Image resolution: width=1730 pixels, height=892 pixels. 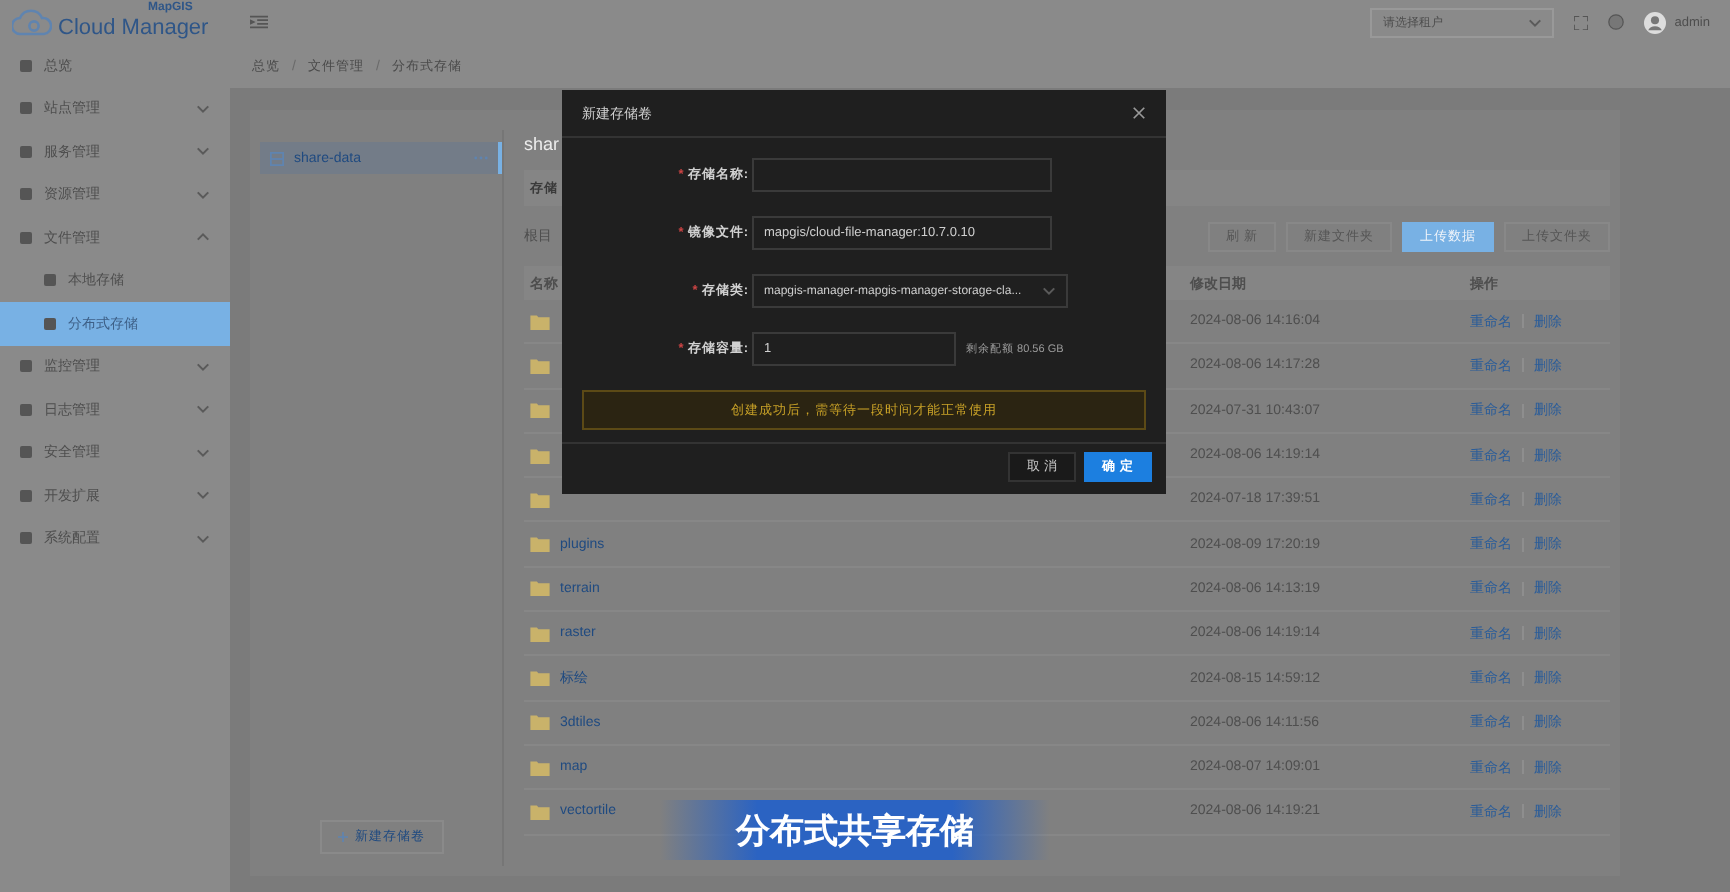 I want to click on close-icon, so click(x=1139, y=113).